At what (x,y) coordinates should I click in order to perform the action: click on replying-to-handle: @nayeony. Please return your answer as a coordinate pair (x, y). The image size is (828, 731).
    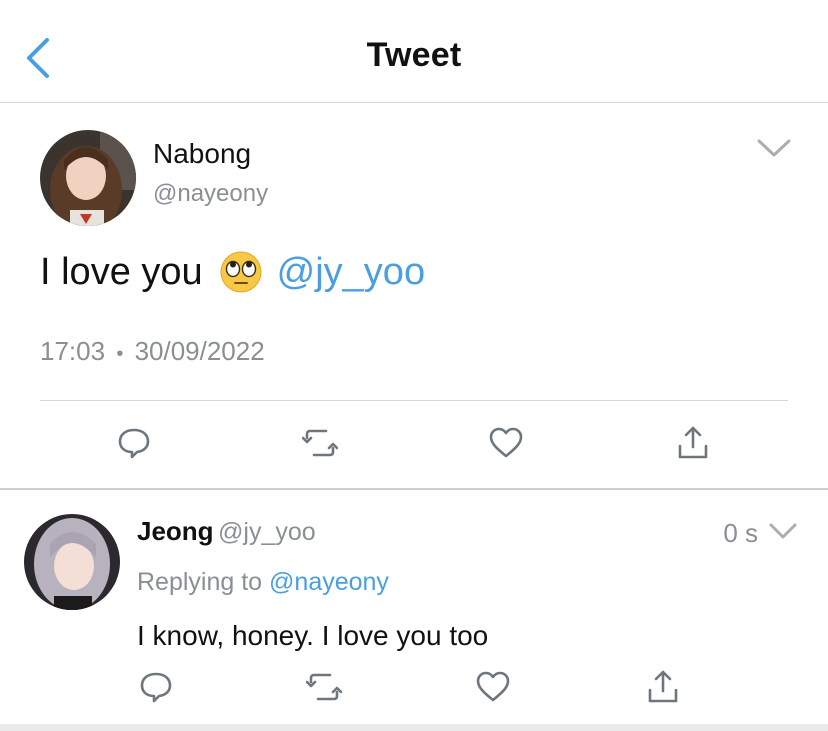
    Looking at the image, I should click on (329, 582).